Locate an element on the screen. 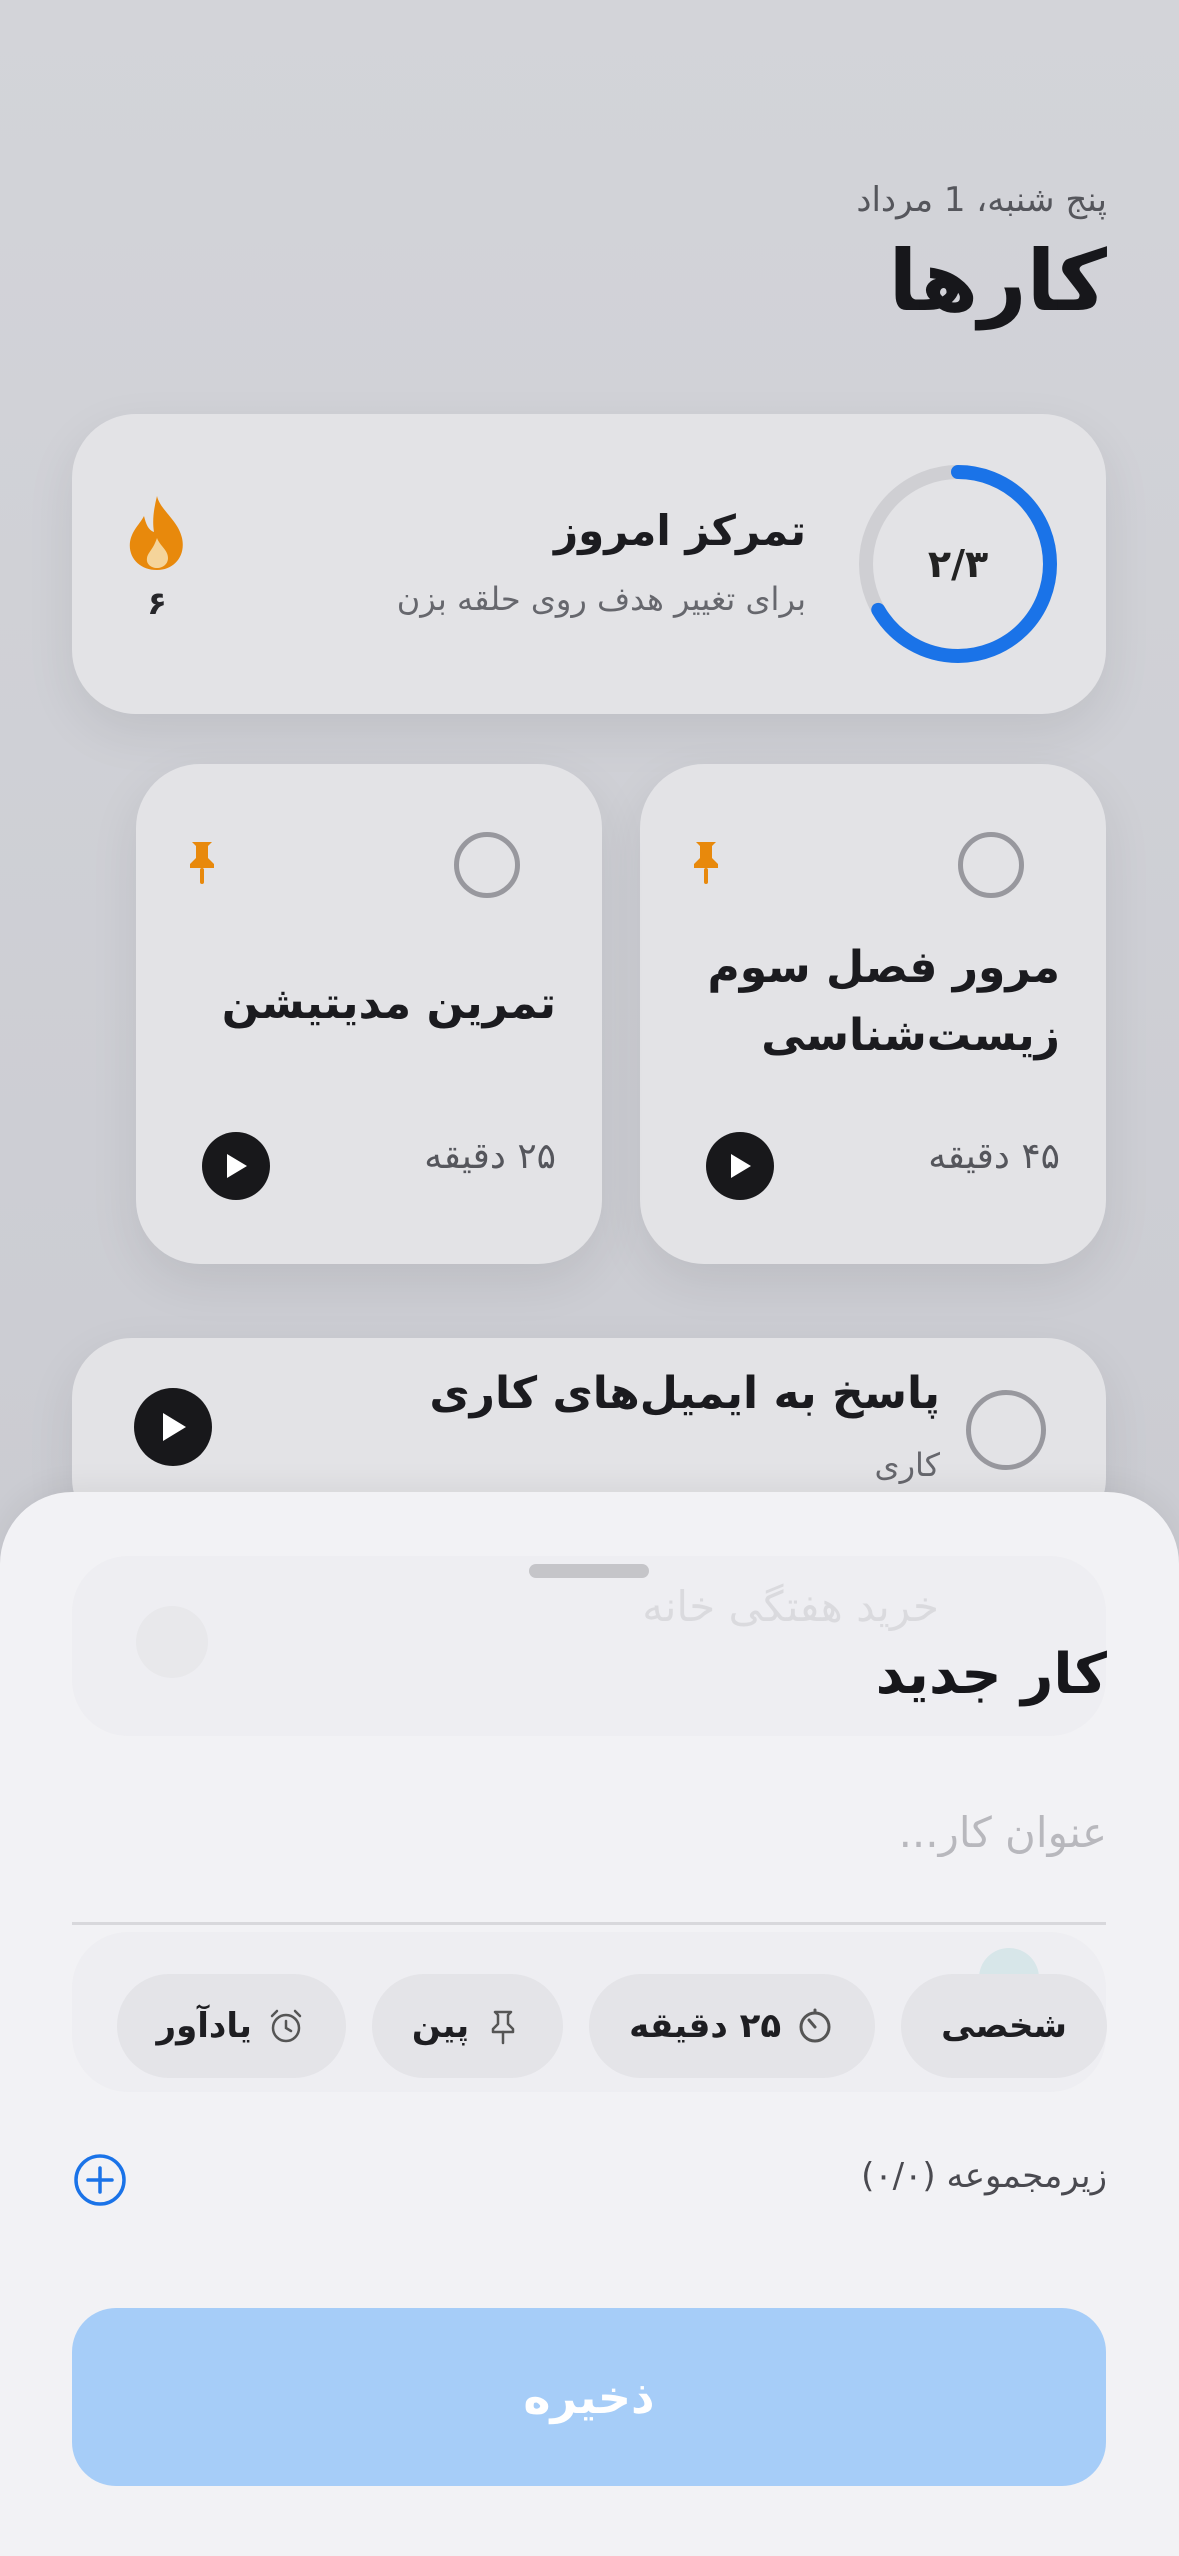  task-title: پاسخ به ایمیل‌های کاری is located at coordinates (684, 1393).